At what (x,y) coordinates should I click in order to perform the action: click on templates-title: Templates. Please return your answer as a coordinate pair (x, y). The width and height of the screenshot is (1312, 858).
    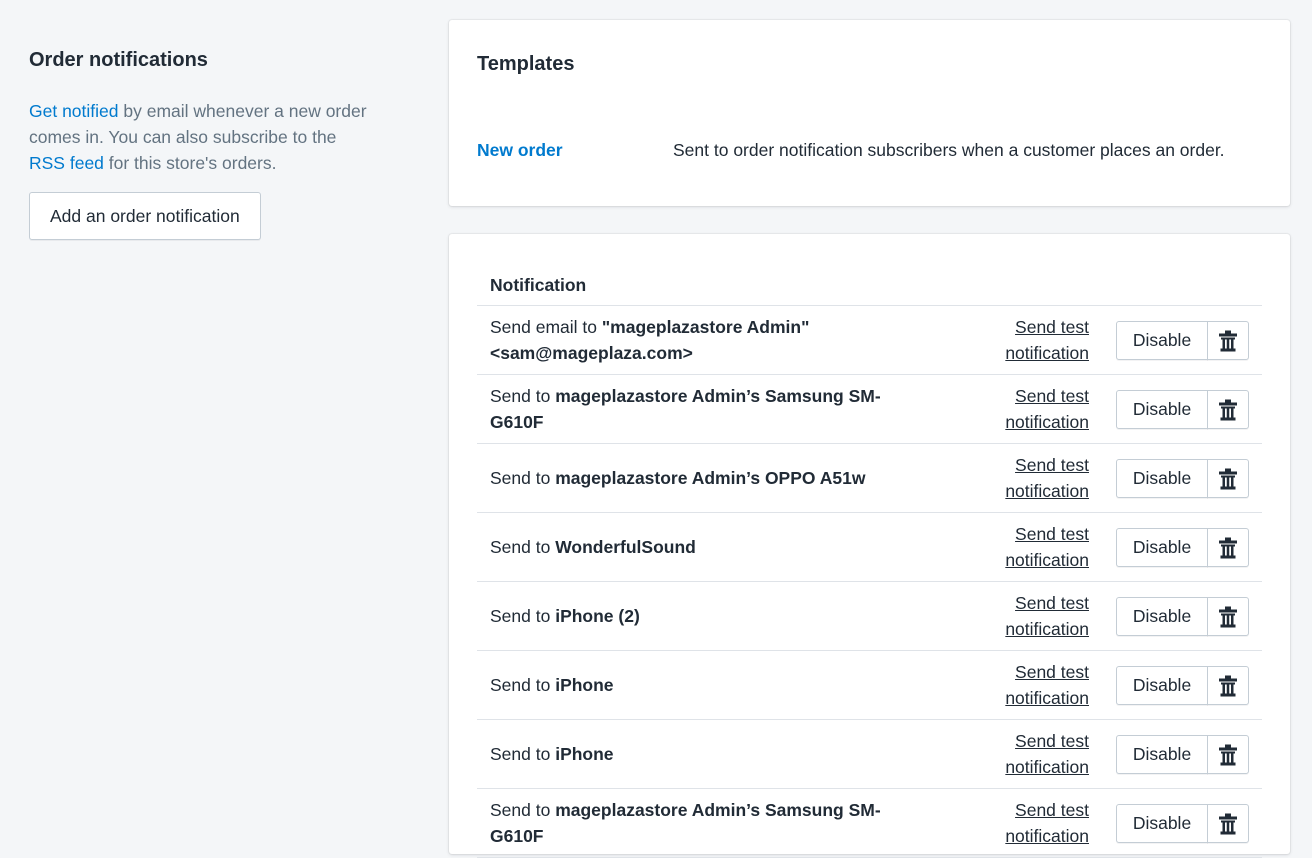
    Looking at the image, I should click on (526, 64).